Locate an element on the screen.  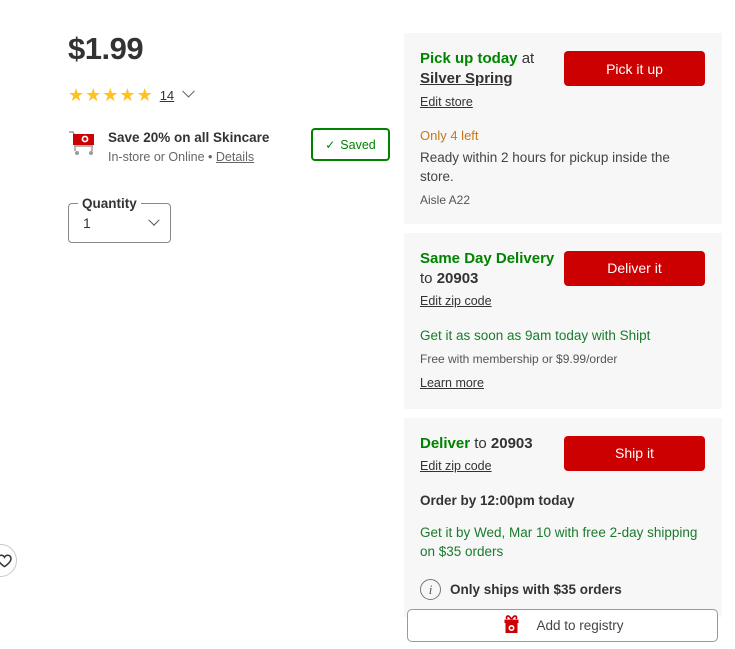
delivery-heading: Same Day Delivery to 20903 Edit zip code is located at coordinates (492, 280).